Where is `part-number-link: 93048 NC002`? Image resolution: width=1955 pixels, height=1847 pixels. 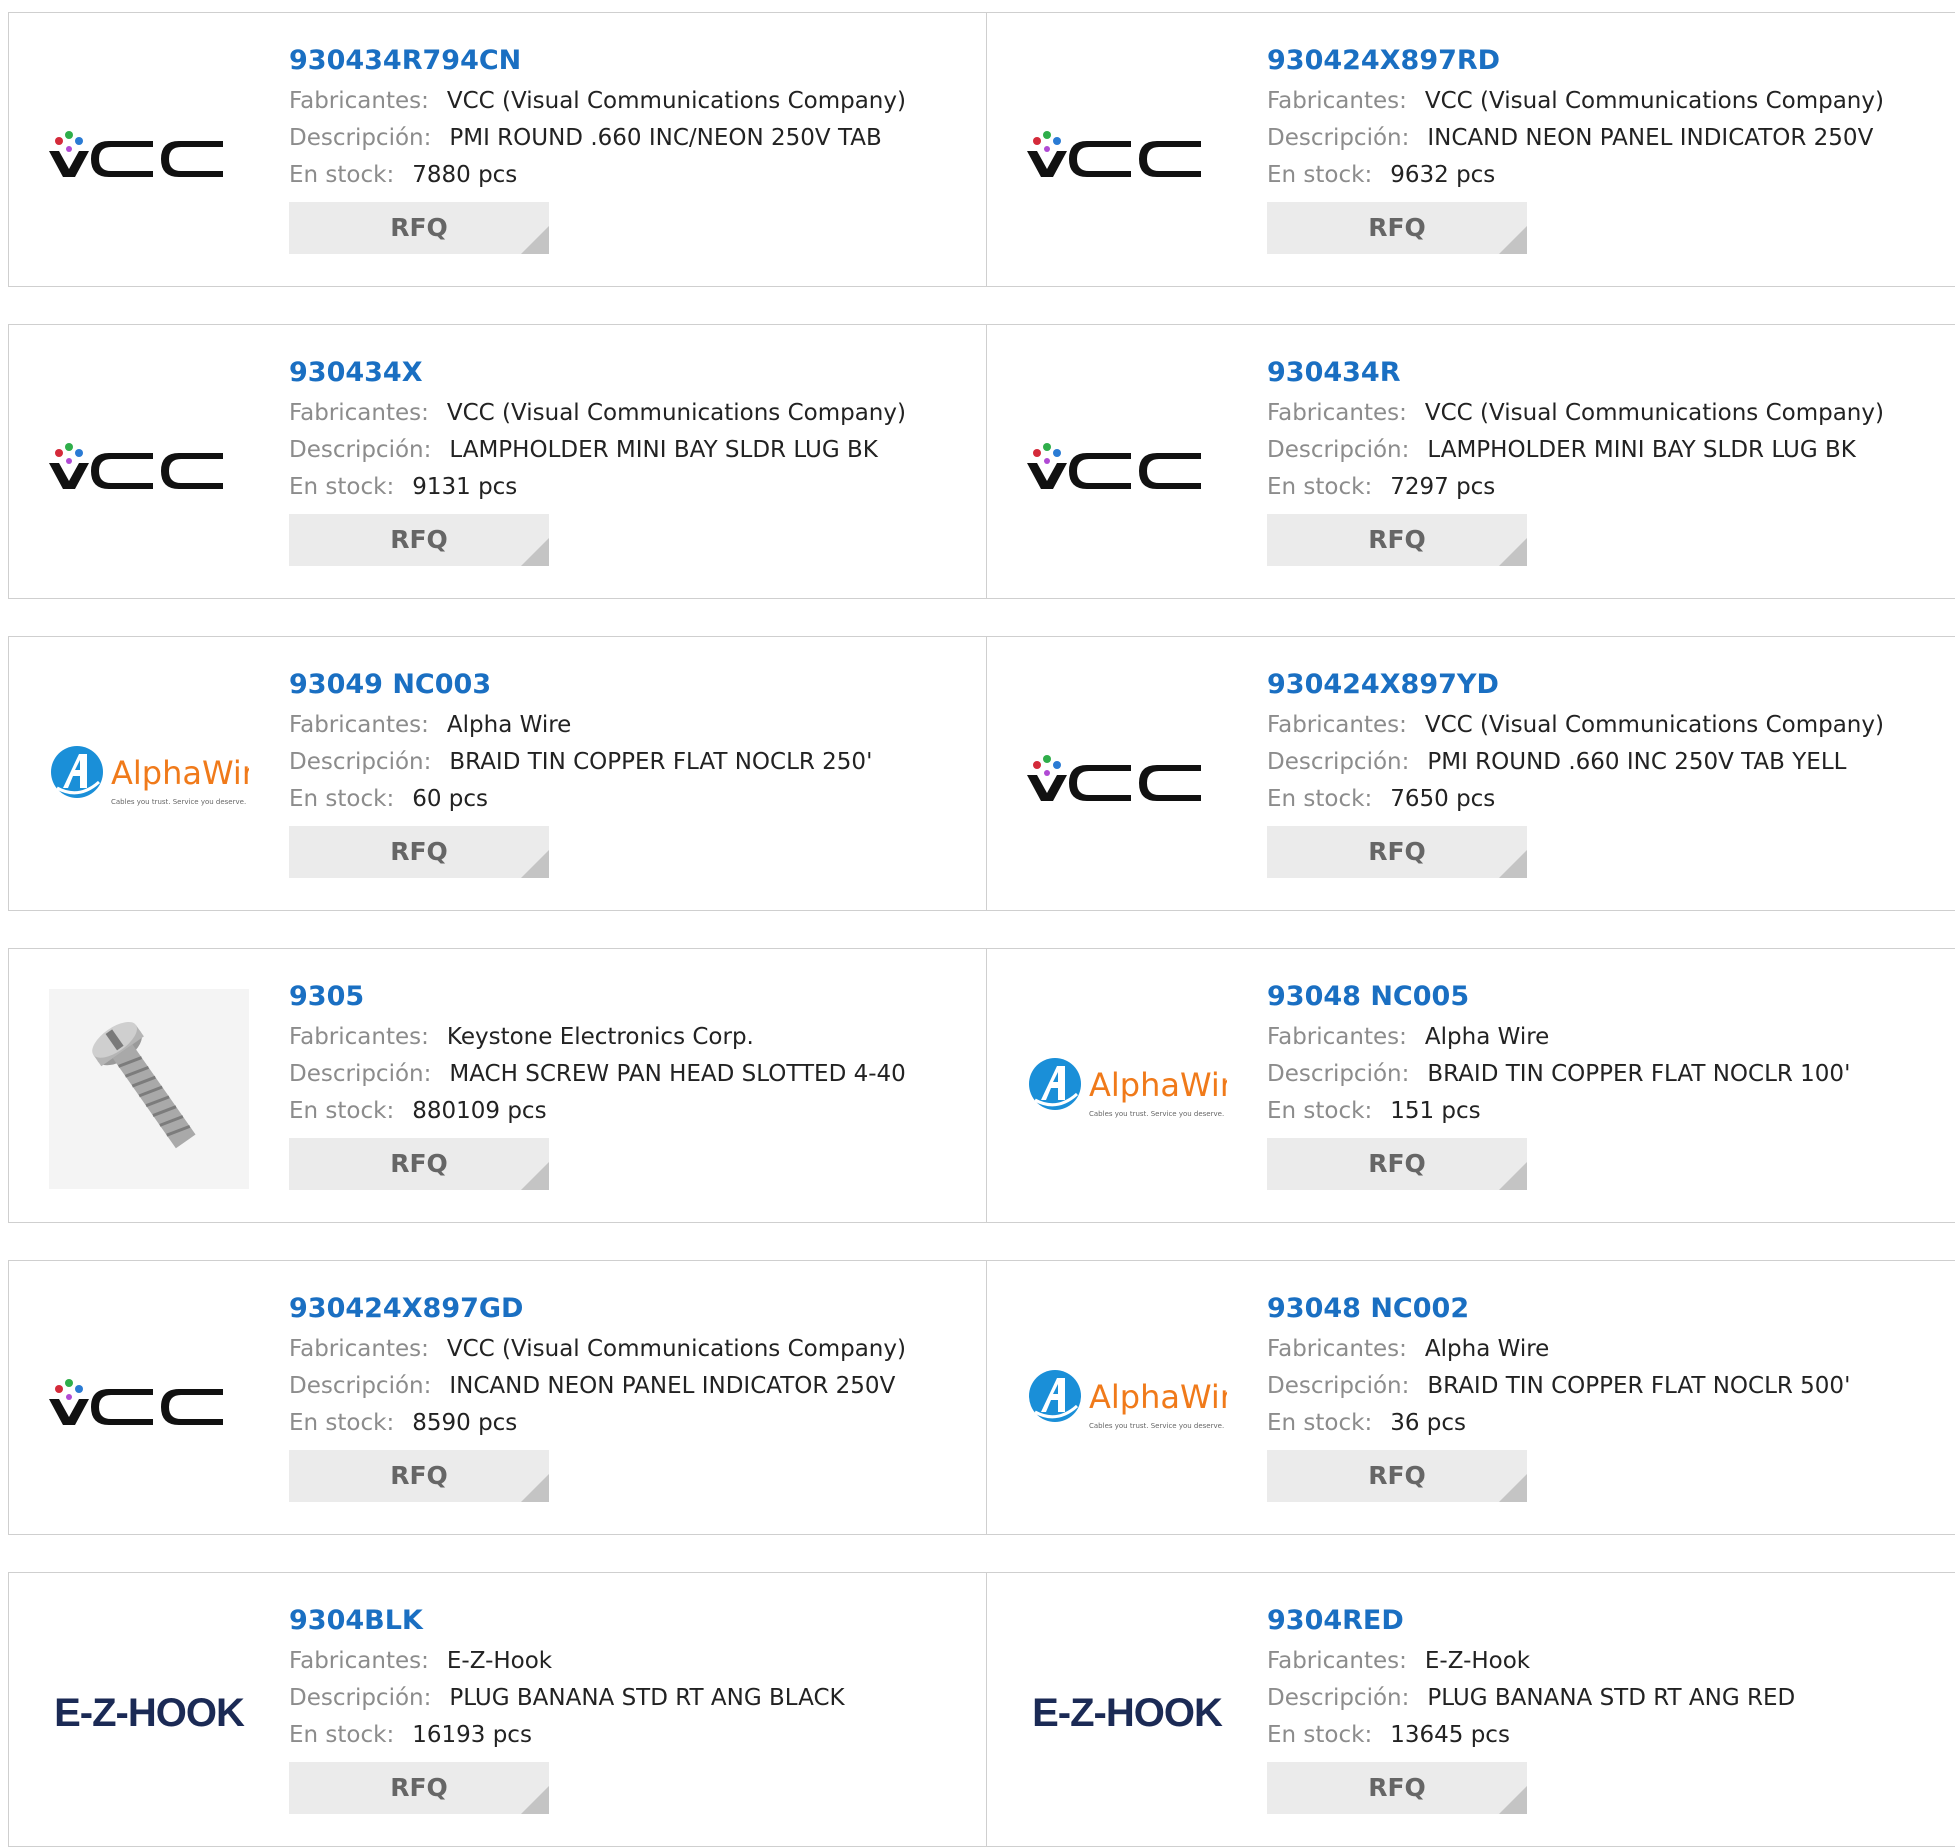 part-number-link: 93048 NC002 is located at coordinates (1607, 1311).